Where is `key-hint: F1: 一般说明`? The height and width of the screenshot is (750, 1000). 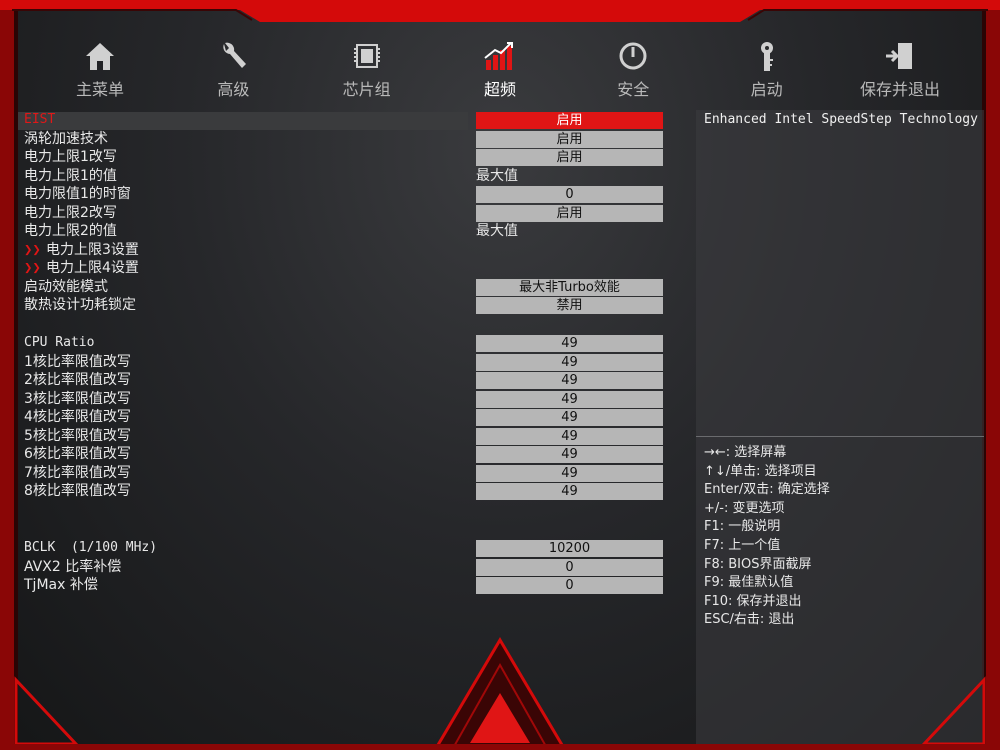 key-hint: F1: 一般说明 is located at coordinates (742, 527).